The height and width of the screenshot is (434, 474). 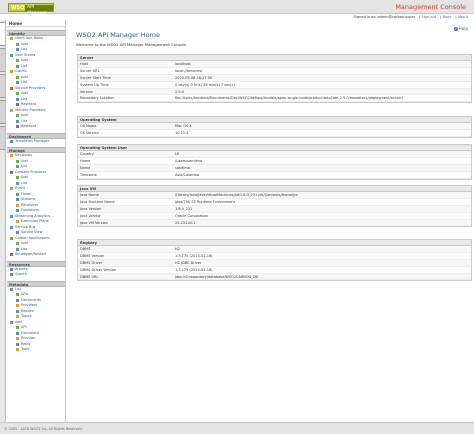 What do you see at coordinates (11, 227) in the screenshot?
I see `service-bus-icon` at bounding box center [11, 227].